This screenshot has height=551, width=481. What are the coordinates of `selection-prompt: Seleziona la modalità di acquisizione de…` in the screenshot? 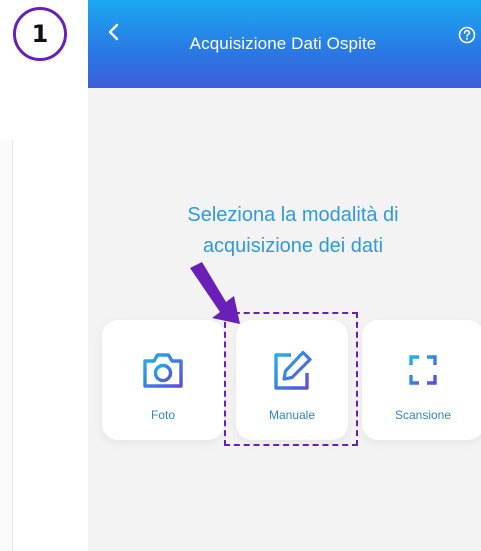 It's located at (293, 231).